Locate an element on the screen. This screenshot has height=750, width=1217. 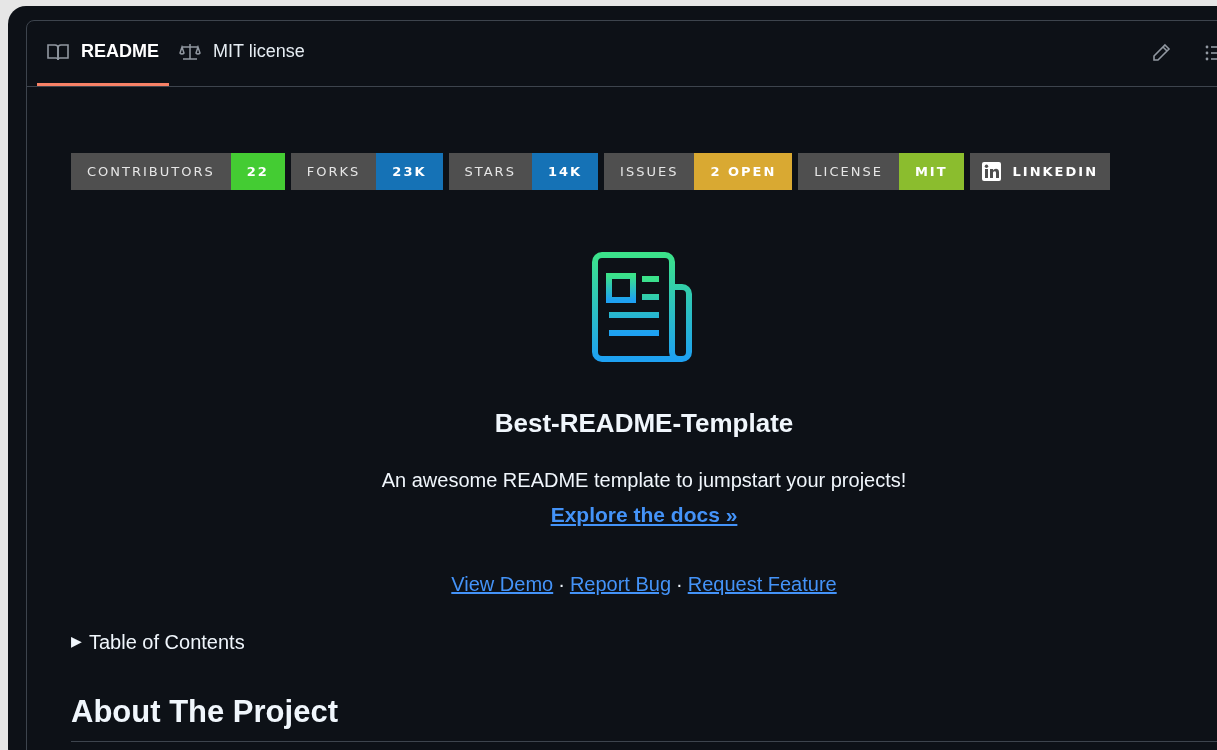
scale-icon is located at coordinates (190, 51).